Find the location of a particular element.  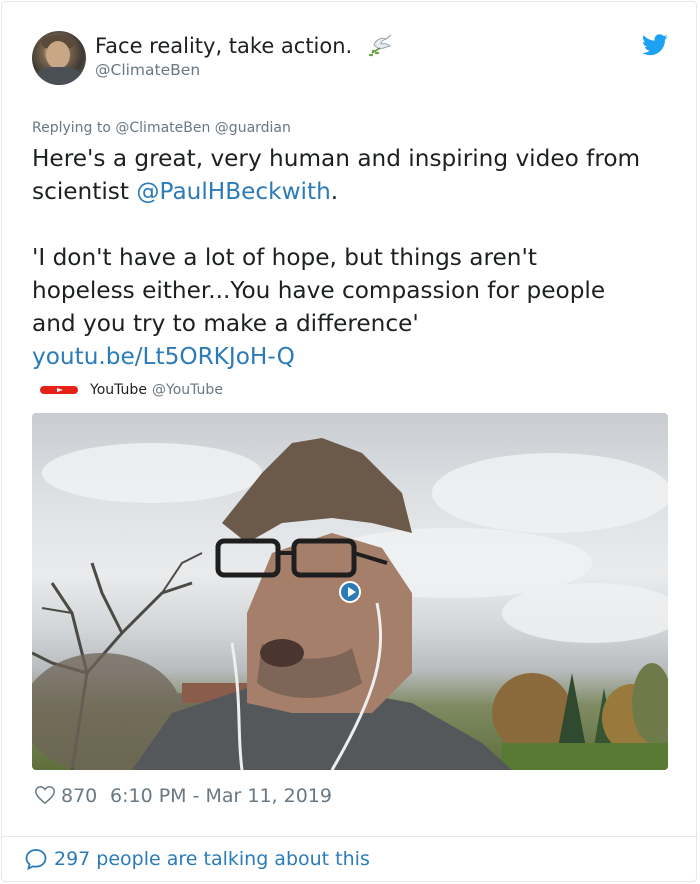

talking-link: 297 people are talking about this is located at coordinates (212, 859).